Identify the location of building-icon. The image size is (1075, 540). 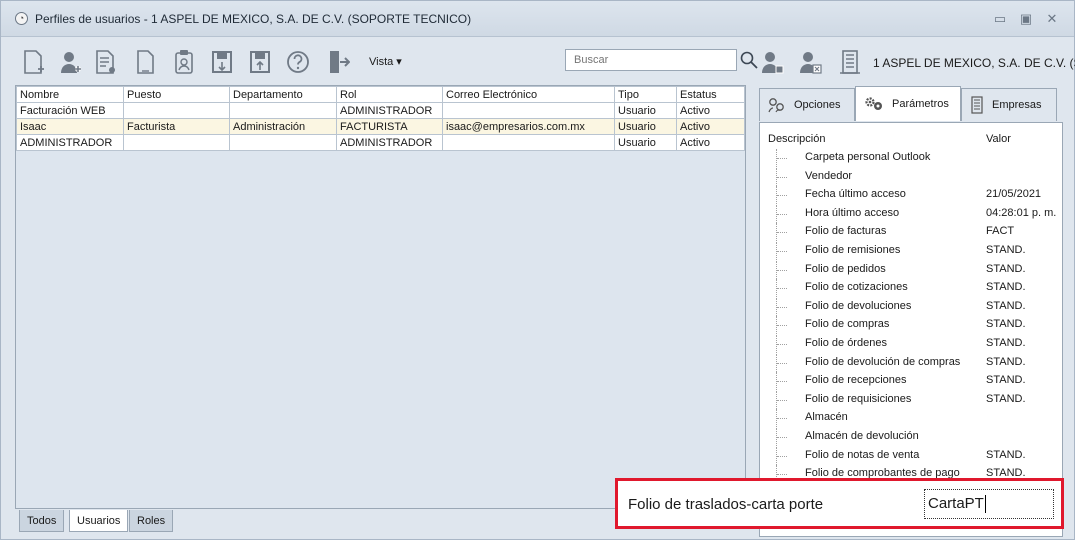
(977, 105).